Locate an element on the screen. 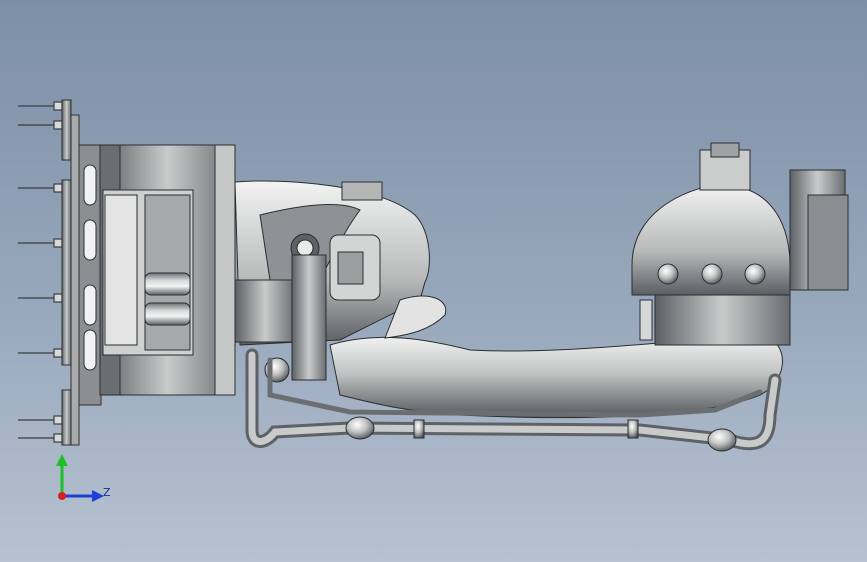 The height and width of the screenshot is (562, 867). flange-bolts is located at coordinates (40, 272).